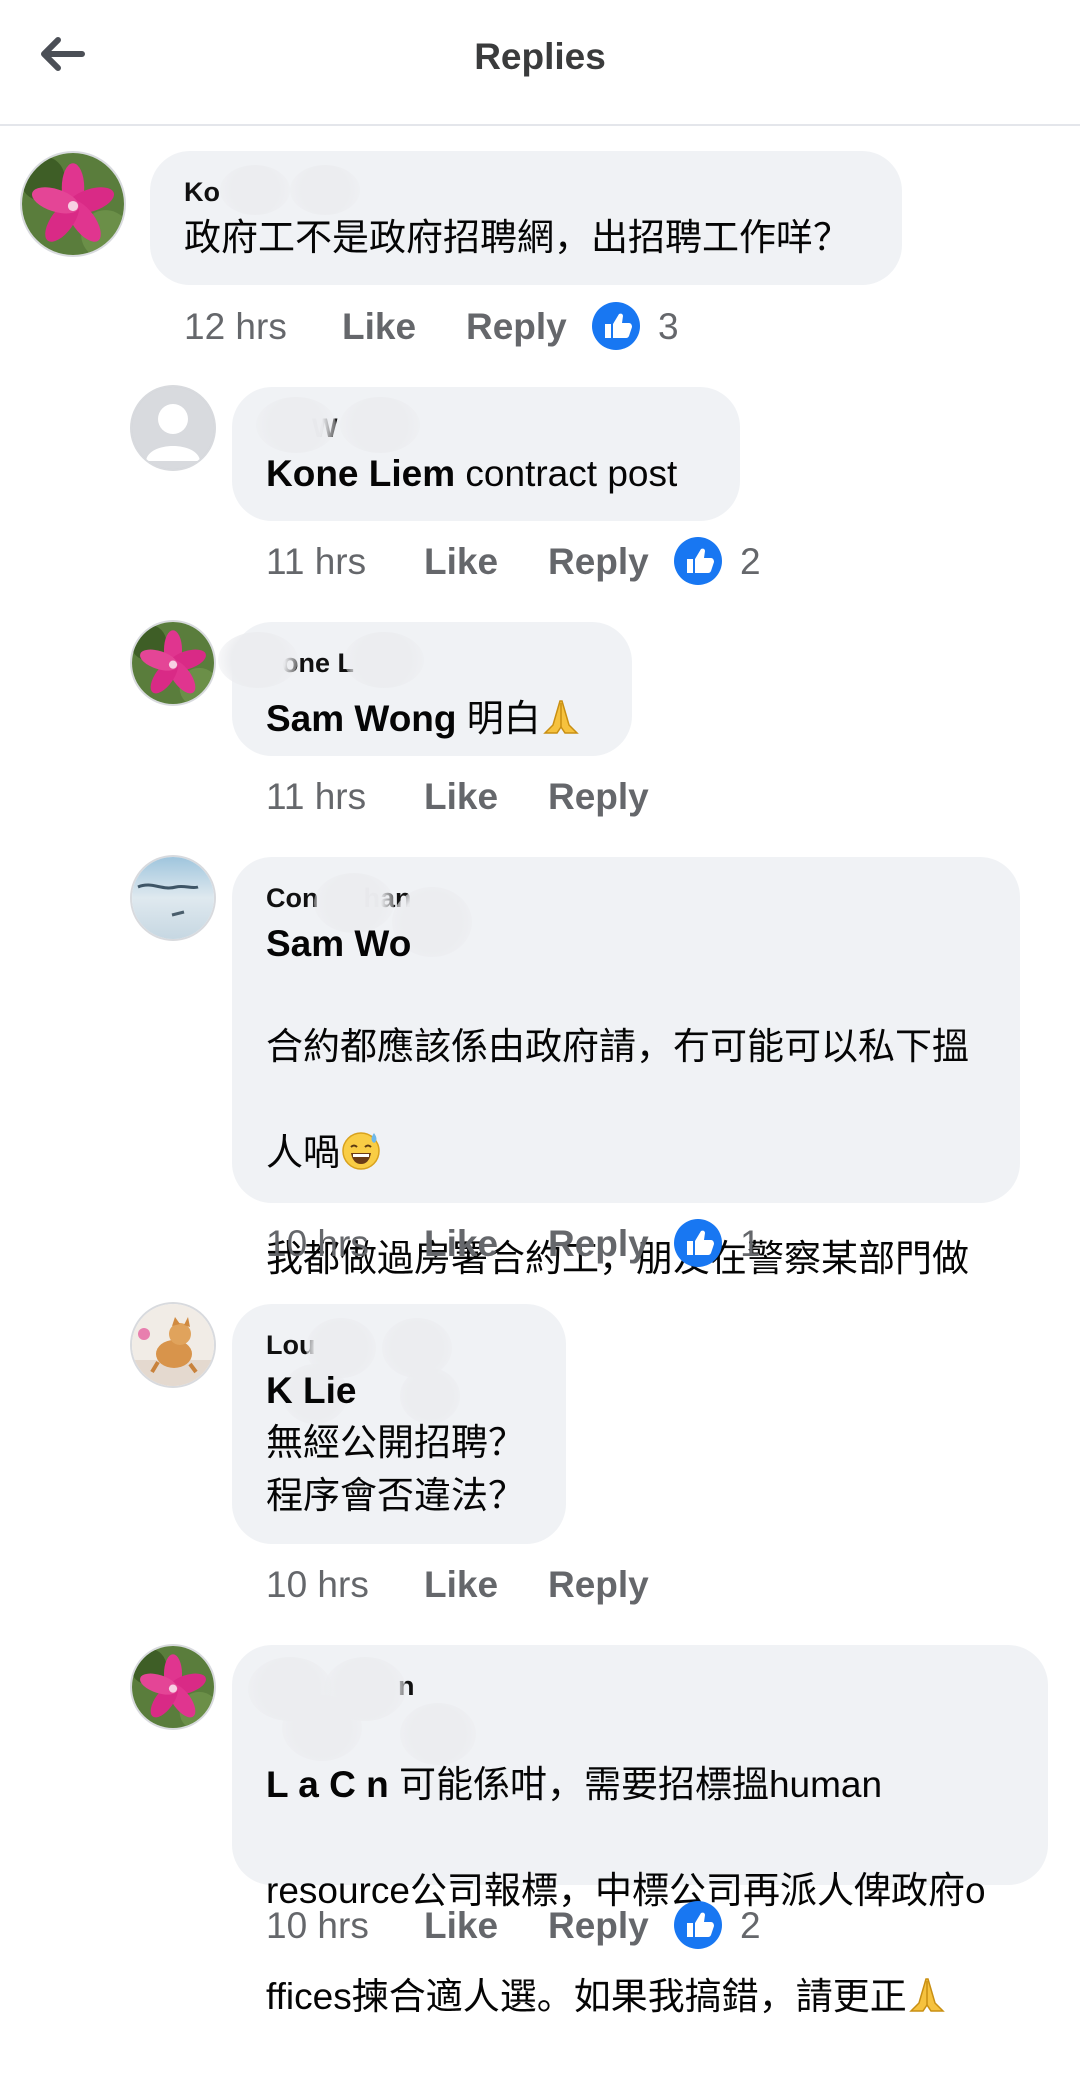 The image size is (1080, 2076). What do you see at coordinates (640, 1784) in the screenshot?
I see `comment-text-segment: 可能係咁，需要招標搵human` at bounding box center [640, 1784].